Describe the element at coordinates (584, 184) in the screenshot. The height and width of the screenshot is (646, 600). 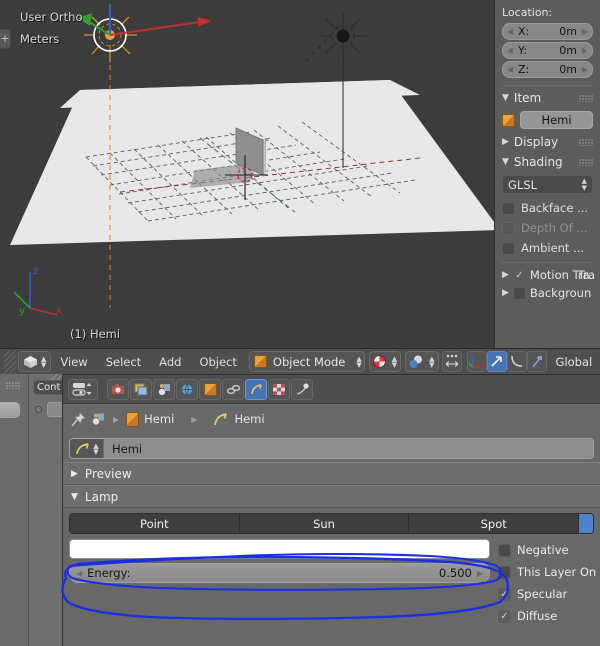
I see `chevron-updown-icon: ▲ ▼` at that location.